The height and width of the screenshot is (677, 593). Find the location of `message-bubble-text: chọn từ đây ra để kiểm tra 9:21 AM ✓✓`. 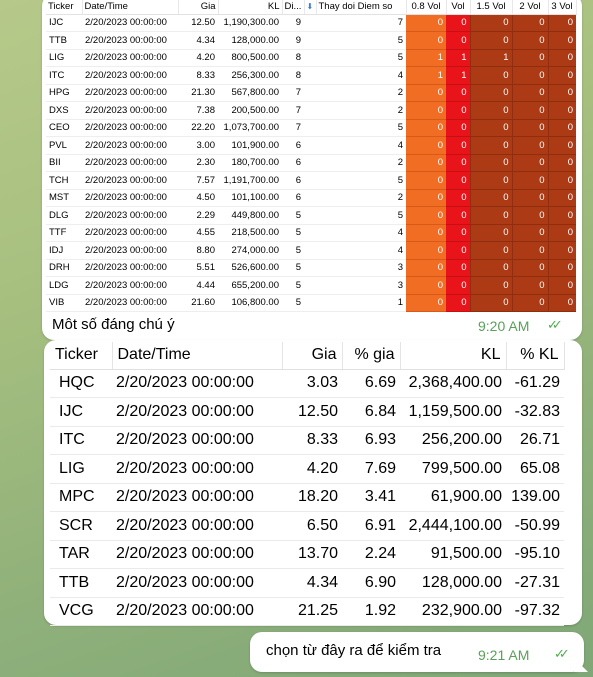

message-bubble-text: chọn từ đây ra để kiểm tra 9:21 AM ✓✓ is located at coordinates (419, 652).